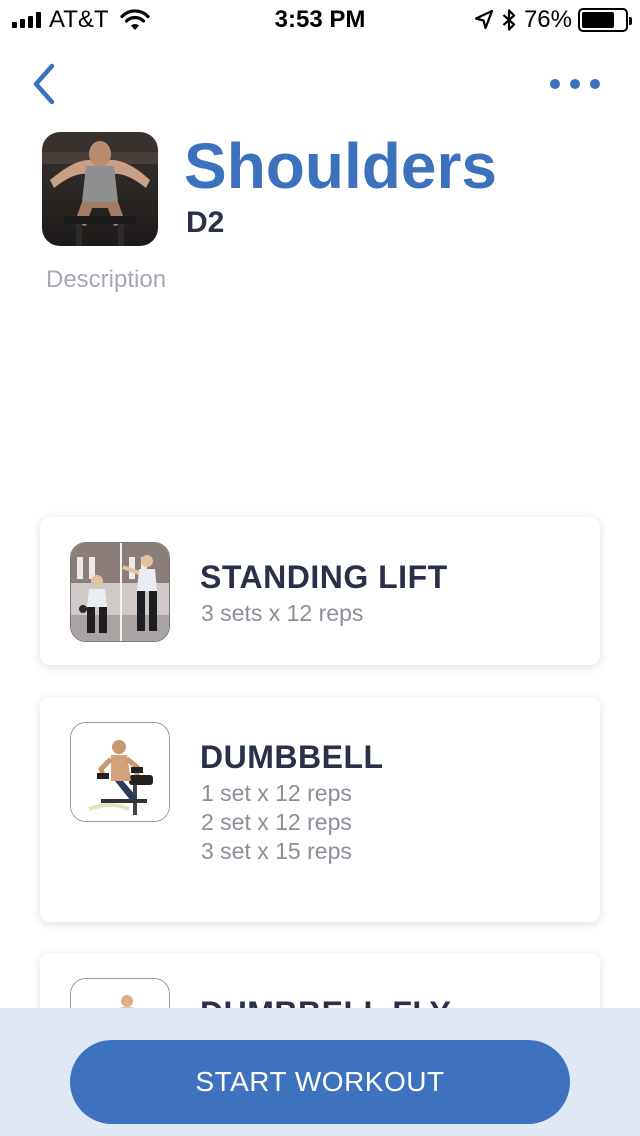 The image size is (640, 1136). I want to click on dumbbell-photo-icon, so click(120, 772).